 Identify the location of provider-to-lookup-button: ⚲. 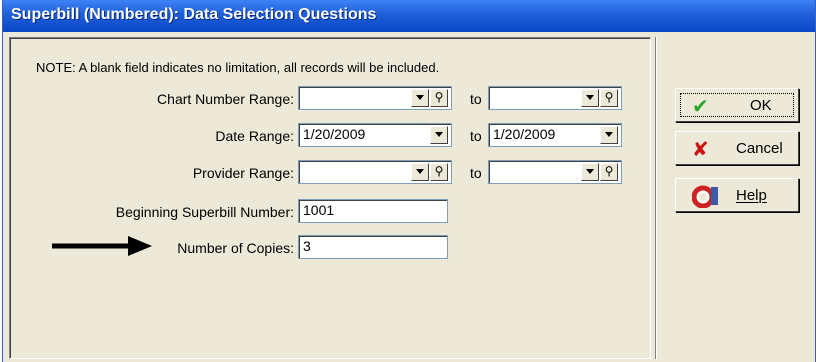
(609, 172).